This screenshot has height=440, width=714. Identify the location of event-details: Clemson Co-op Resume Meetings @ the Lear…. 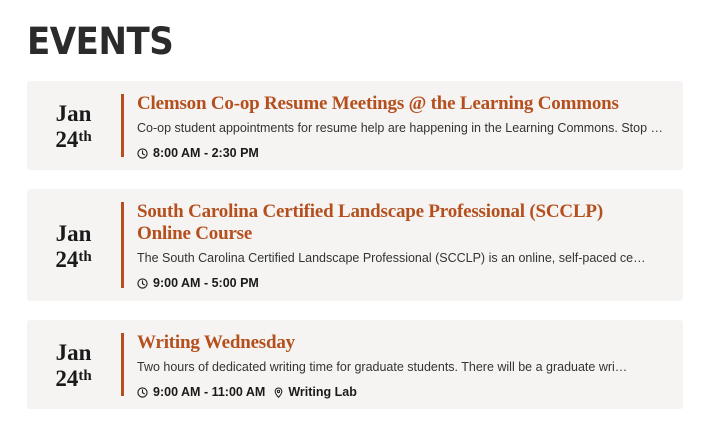
(403, 127).